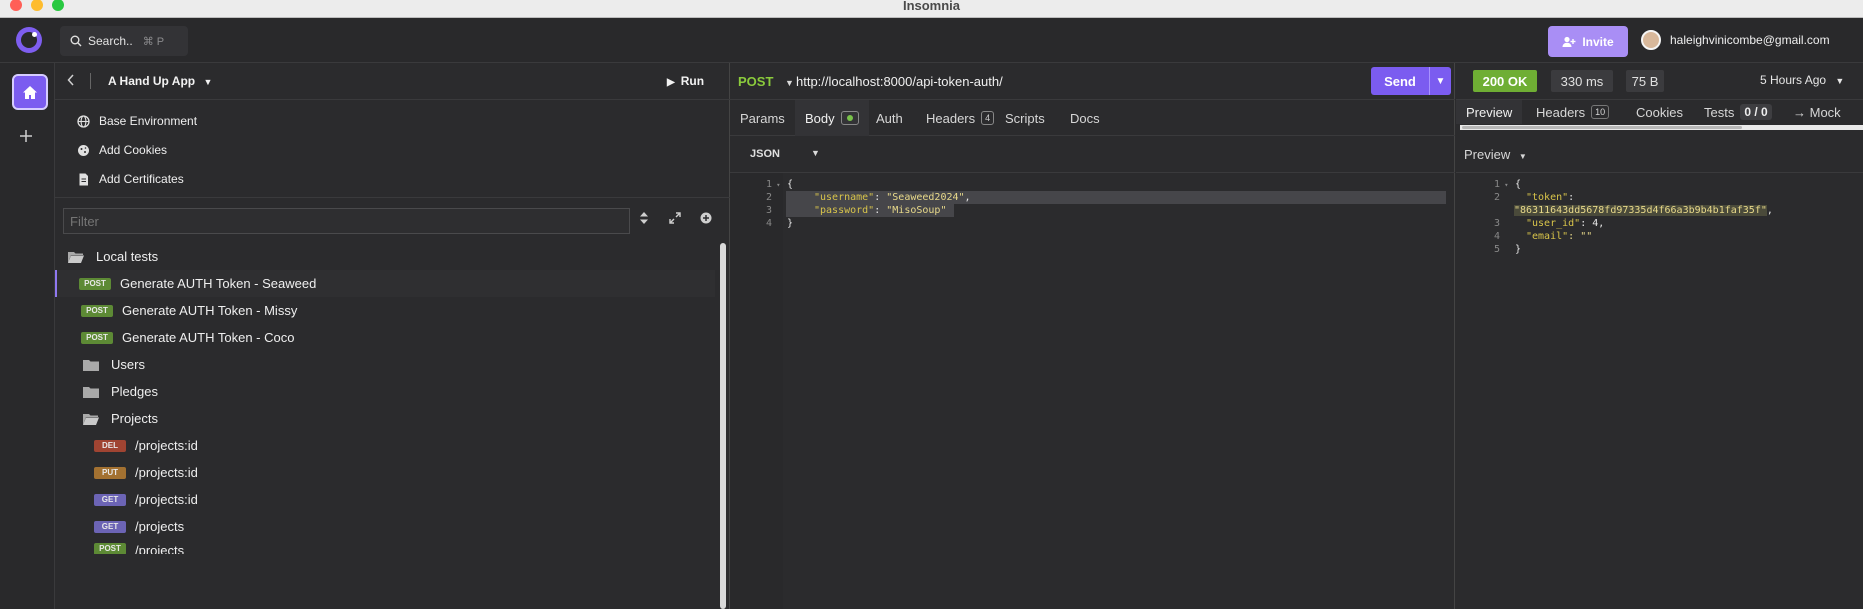 The height and width of the screenshot is (609, 1863). I want to click on request-item-get-projects: GET /projects, so click(385, 526).